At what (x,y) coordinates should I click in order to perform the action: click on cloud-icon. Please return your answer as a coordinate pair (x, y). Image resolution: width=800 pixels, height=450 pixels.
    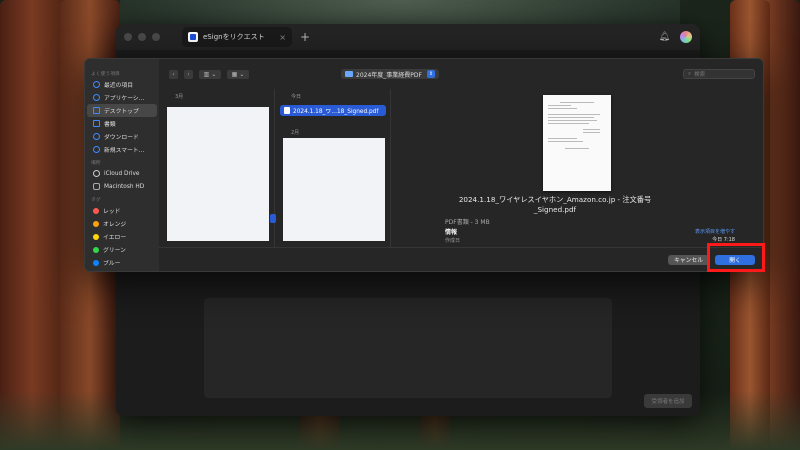
    Looking at the image, I should click on (96, 173).